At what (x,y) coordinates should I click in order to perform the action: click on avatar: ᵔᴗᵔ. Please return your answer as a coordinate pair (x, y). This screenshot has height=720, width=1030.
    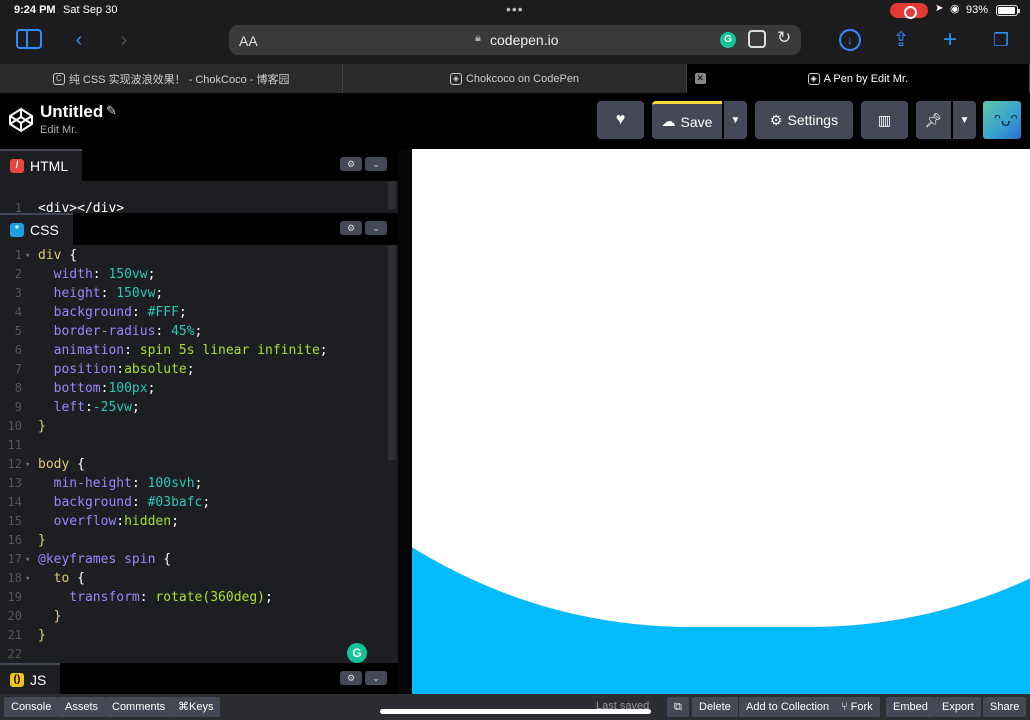
    Looking at the image, I should click on (1002, 120).